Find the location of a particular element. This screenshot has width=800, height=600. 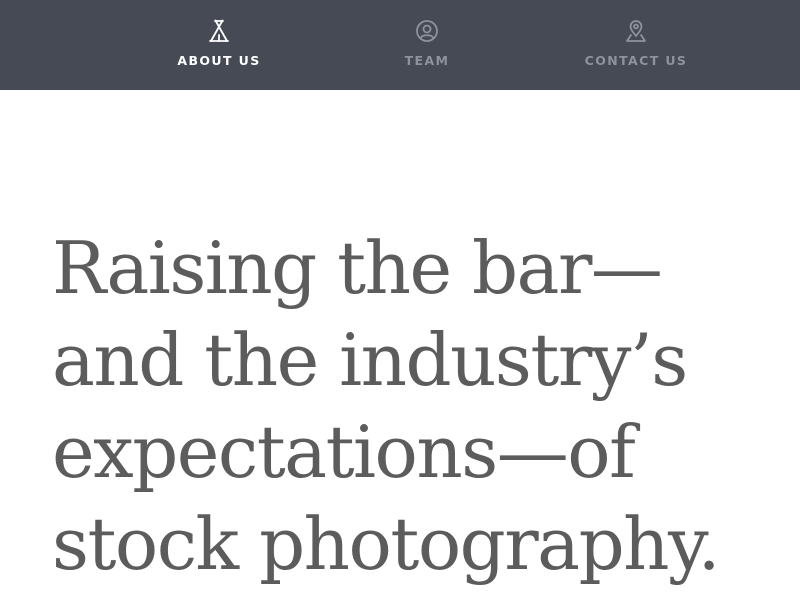

map-pin-icon is located at coordinates (636, 31).